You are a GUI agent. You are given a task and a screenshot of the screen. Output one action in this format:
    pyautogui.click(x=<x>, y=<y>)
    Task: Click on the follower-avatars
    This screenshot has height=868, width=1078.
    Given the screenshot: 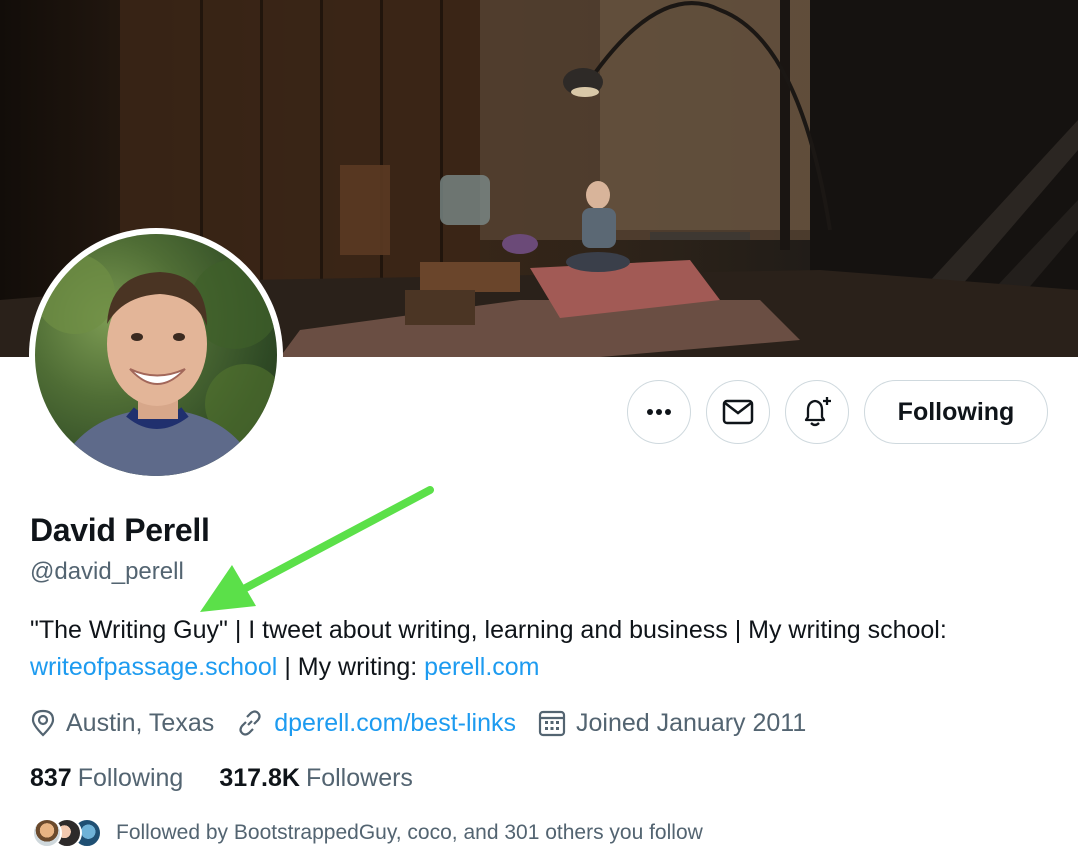 What is the action you would take?
    pyautogui.click(x=67, y=833)
    